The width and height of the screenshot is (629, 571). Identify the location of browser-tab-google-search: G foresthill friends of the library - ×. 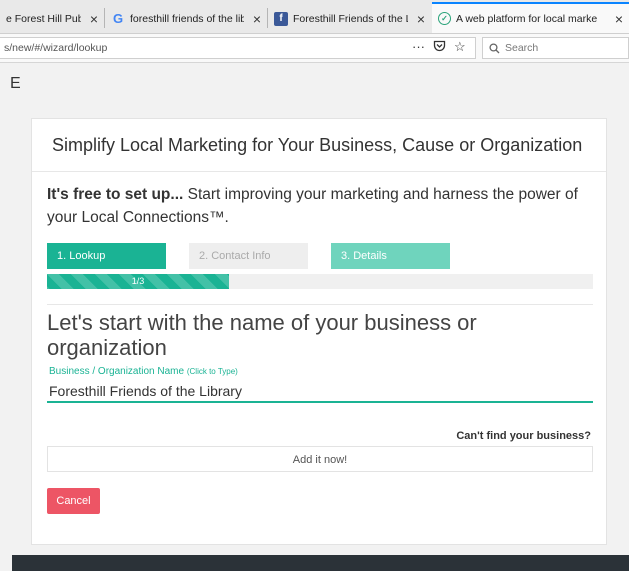
(186, 18).